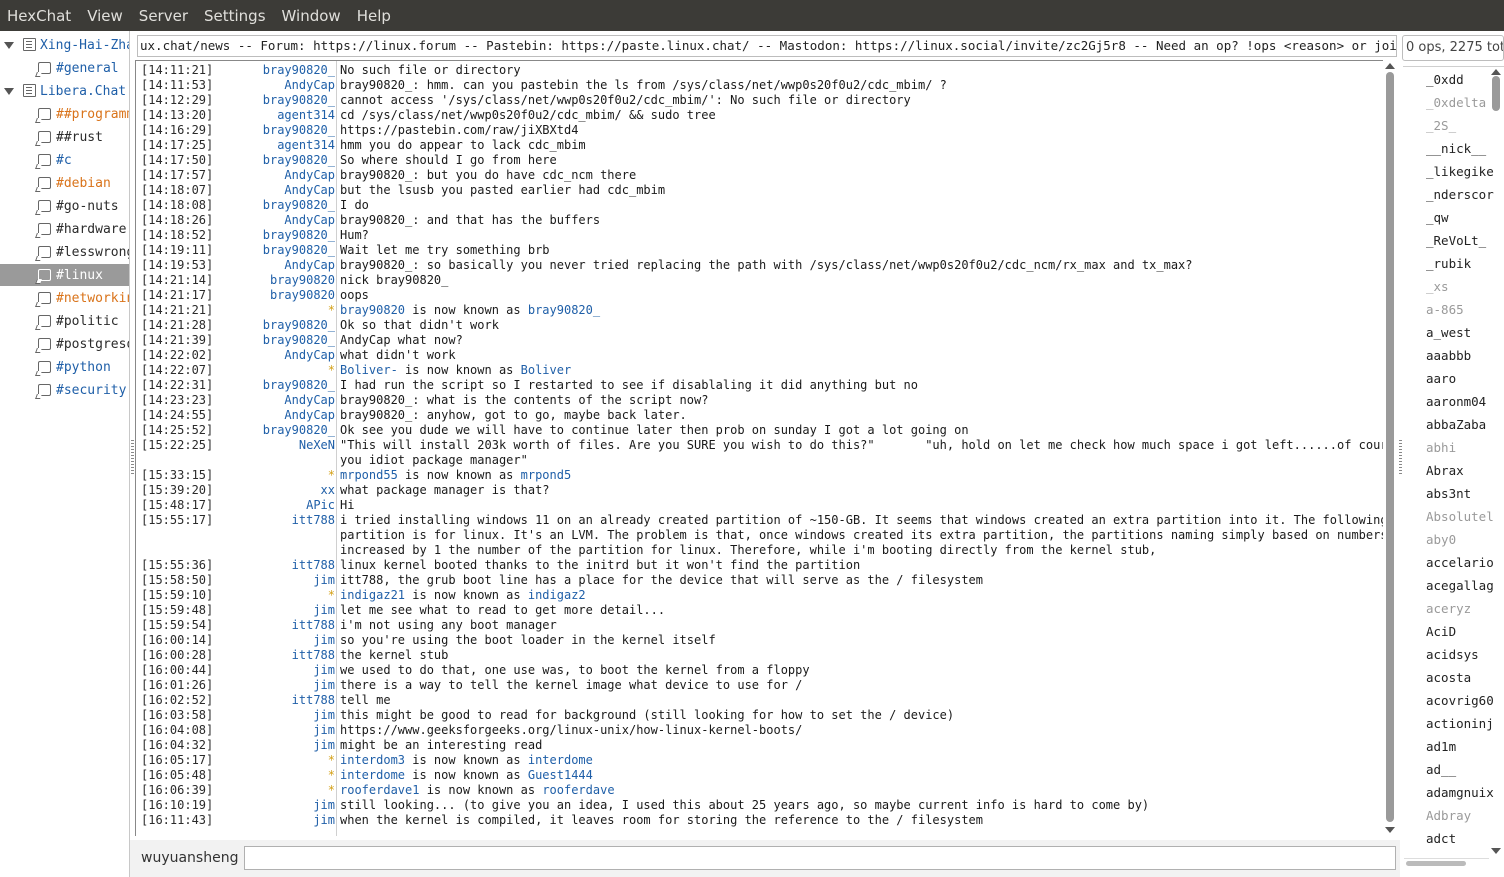 Image resolution: width=1504 pixels, height=877 pixels. What do you see at coordinates (64, 114) in the screenshot?
I see `channel-item: ##programming` at bounding box center [64, 114].